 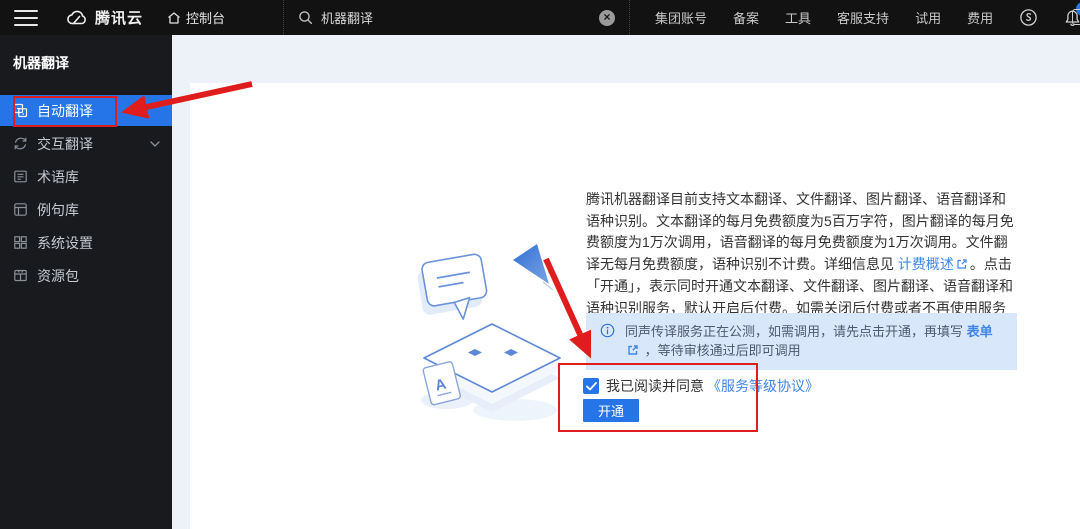 I want to click on info-icon, so click(x=607, y=342).